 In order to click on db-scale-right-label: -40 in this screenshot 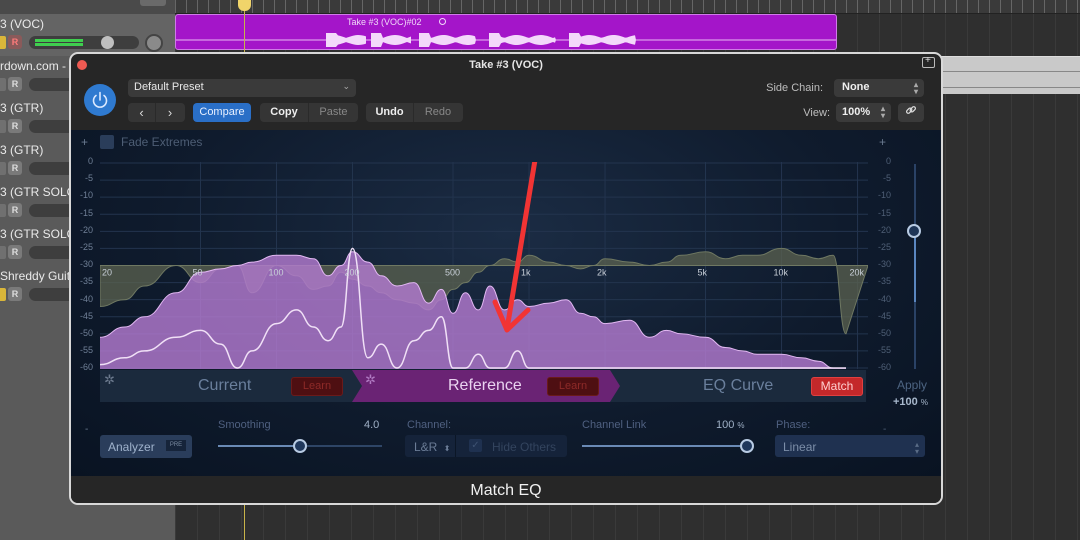, I will do `click(884, 298)`.